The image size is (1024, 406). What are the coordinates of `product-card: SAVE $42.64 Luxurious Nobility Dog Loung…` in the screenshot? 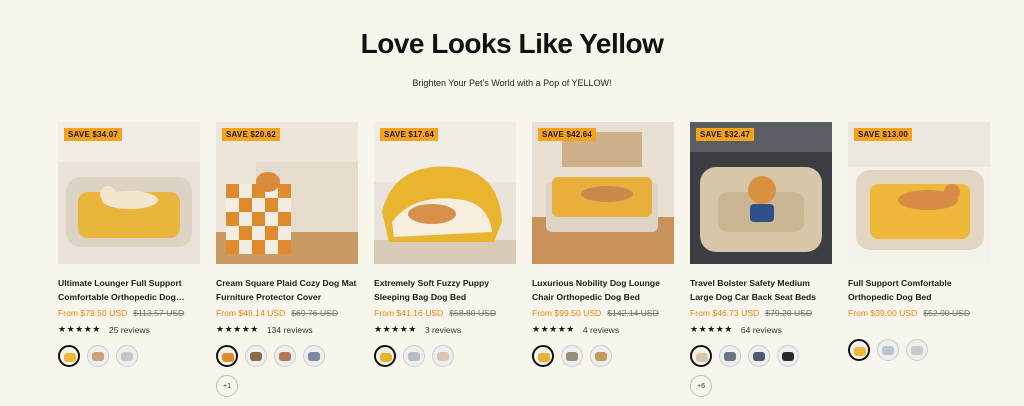 It's located at (603, 244).